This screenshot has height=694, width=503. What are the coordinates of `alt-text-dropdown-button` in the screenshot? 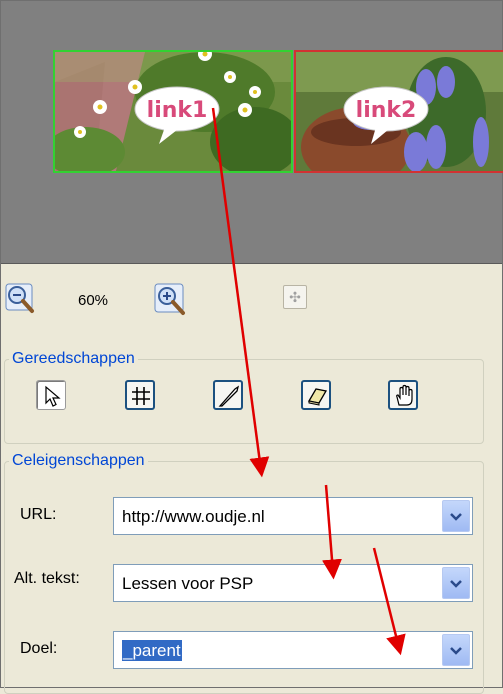 It's located at (456, 583).